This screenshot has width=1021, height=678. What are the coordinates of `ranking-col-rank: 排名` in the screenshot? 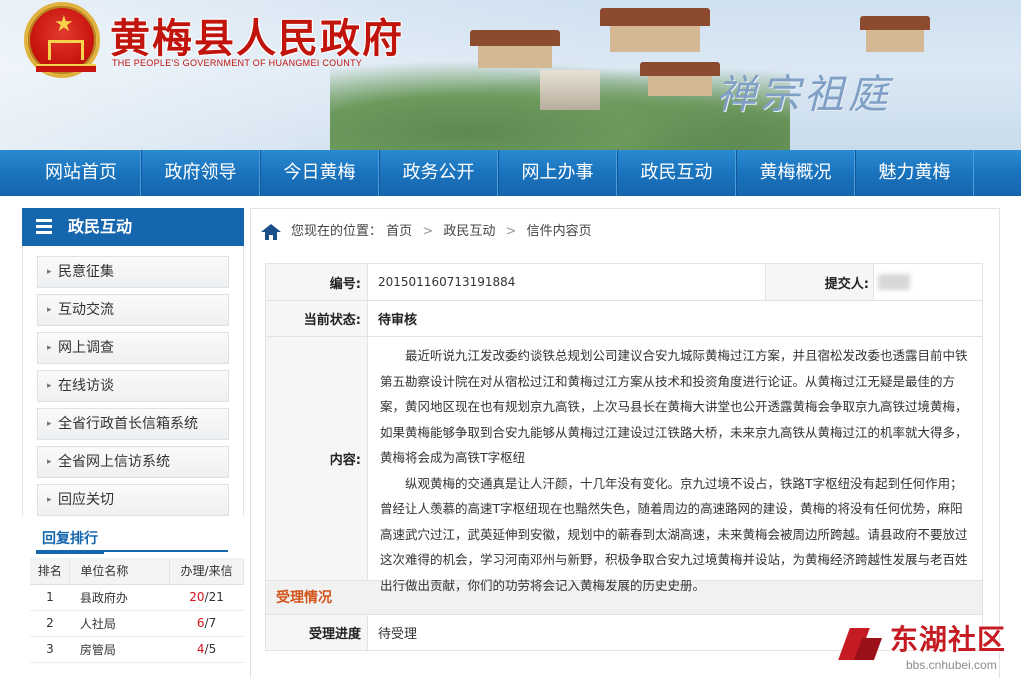 It's located at (50, 571).